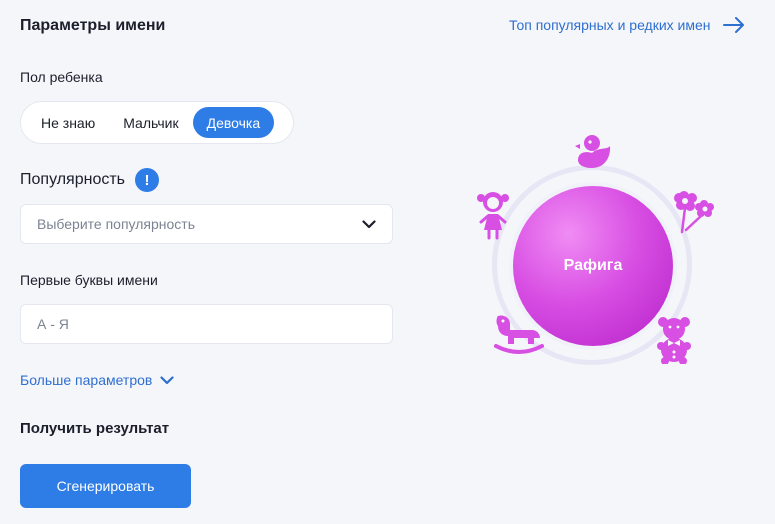 This screenshot has width=775, height=524. What do you see at coordinates (61, 77) in the screenshot?
I see `gender-label: Пол ребенка` at bounding box center [61, 77].